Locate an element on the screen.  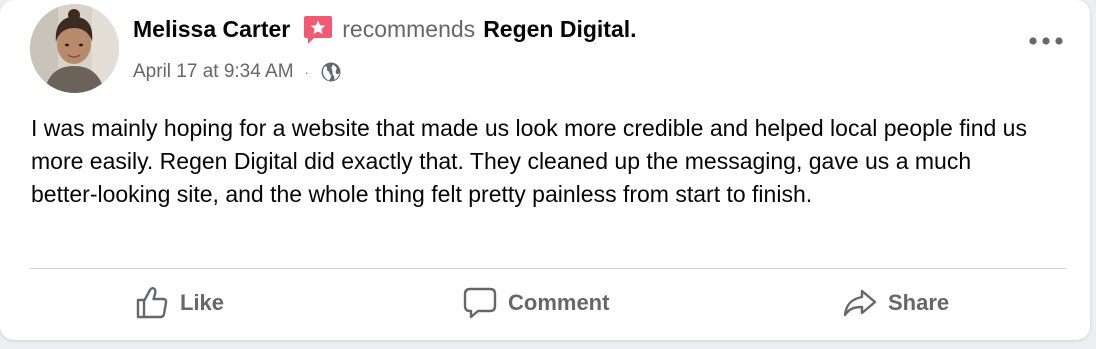
avatar is located at coordinates (74, 48).